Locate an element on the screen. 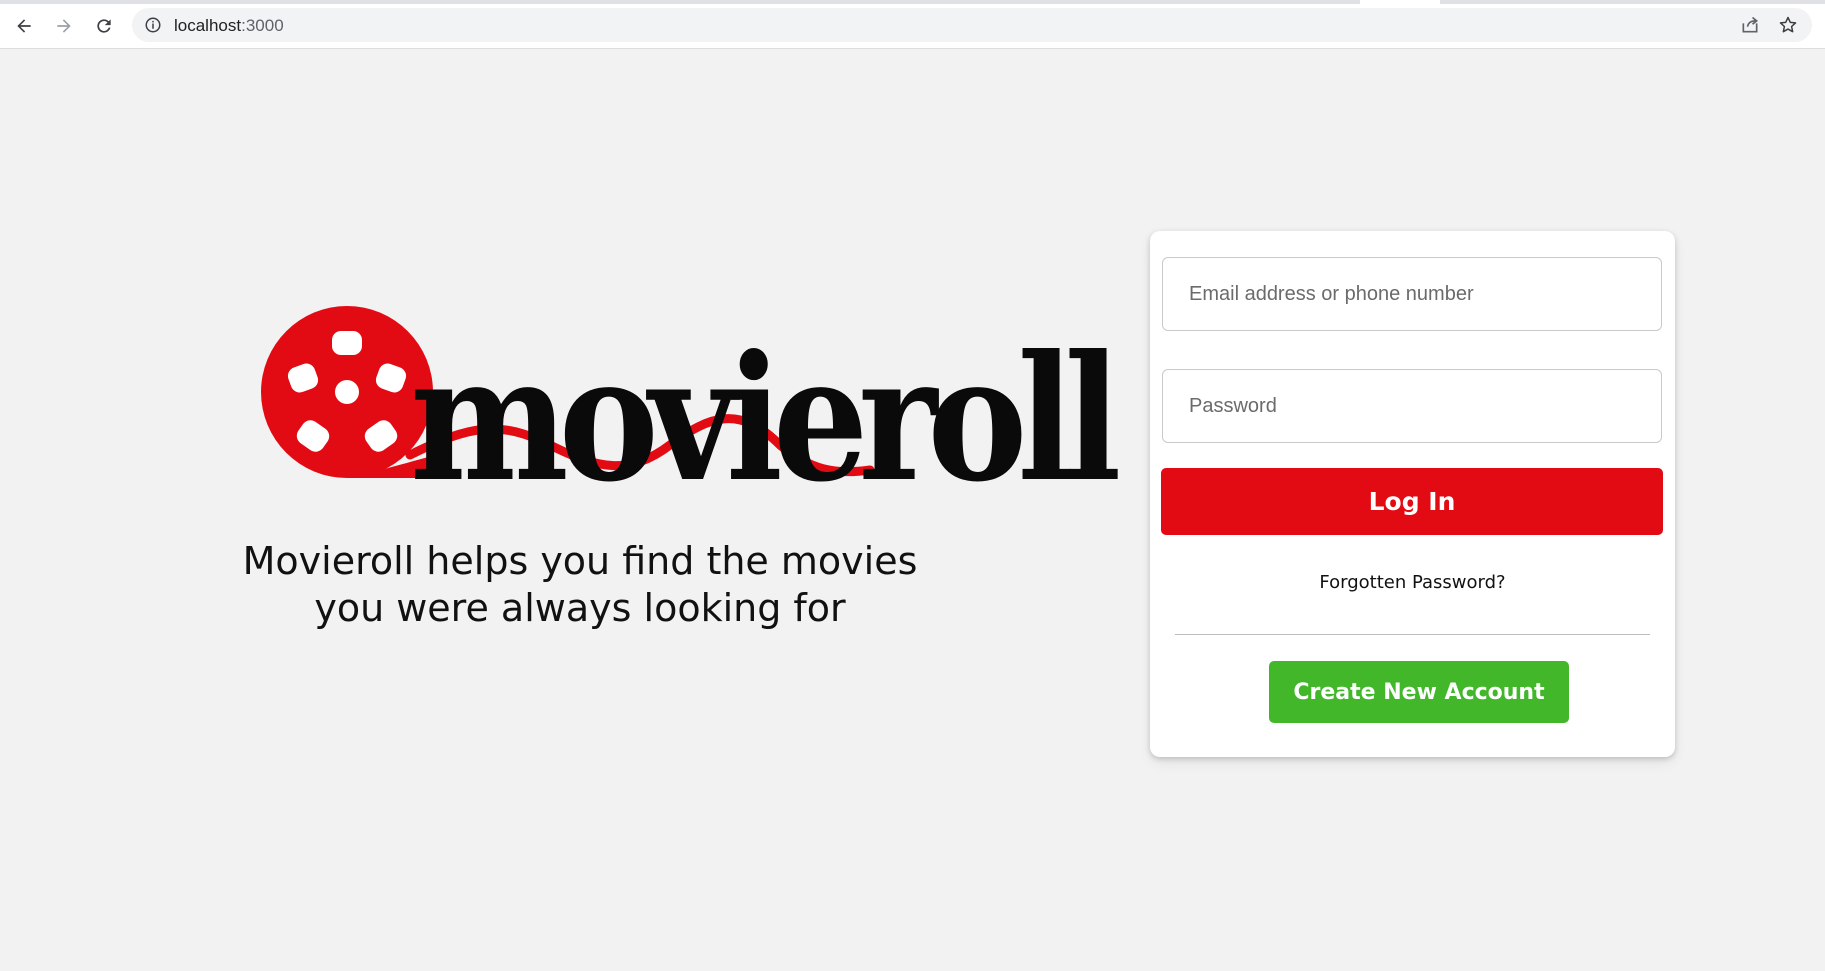  arrow-left-icon is located at coordinates (24, 26).